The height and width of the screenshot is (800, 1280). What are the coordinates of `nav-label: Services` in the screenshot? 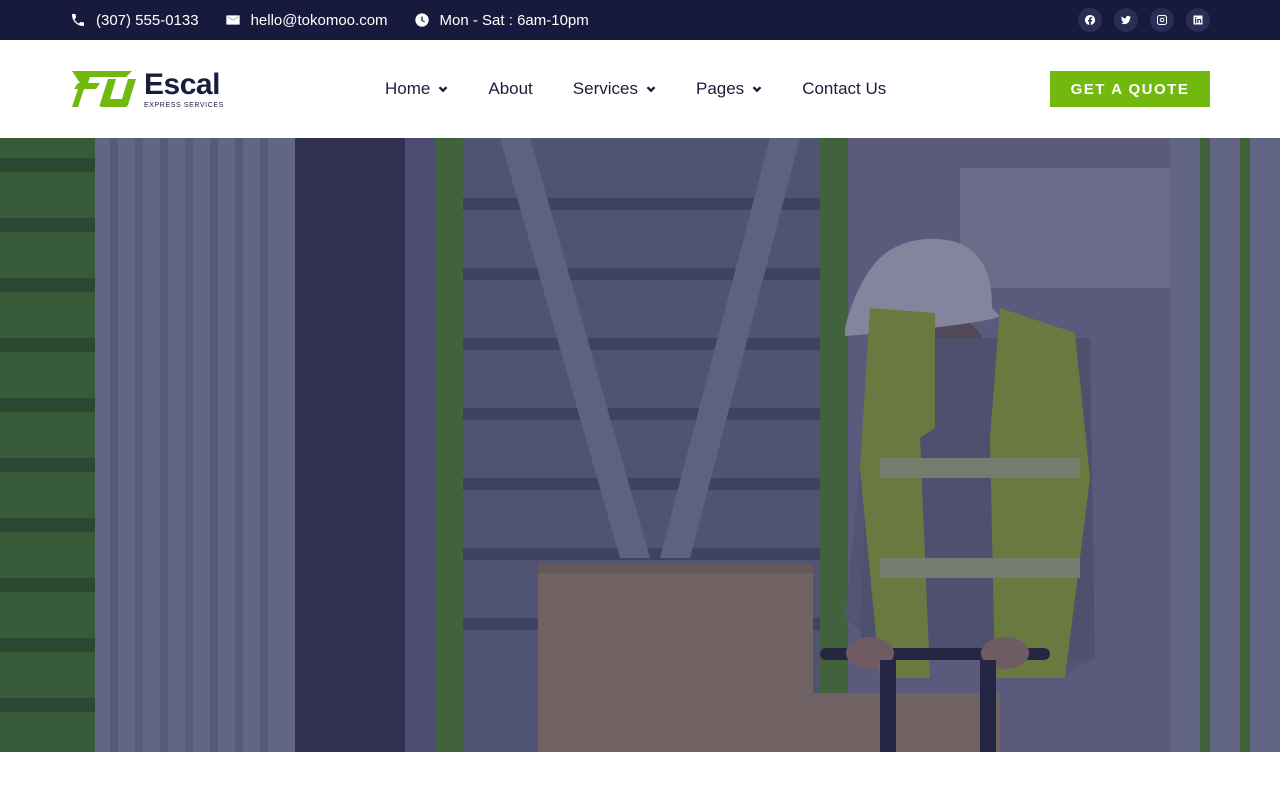 It's located at (605, 88).